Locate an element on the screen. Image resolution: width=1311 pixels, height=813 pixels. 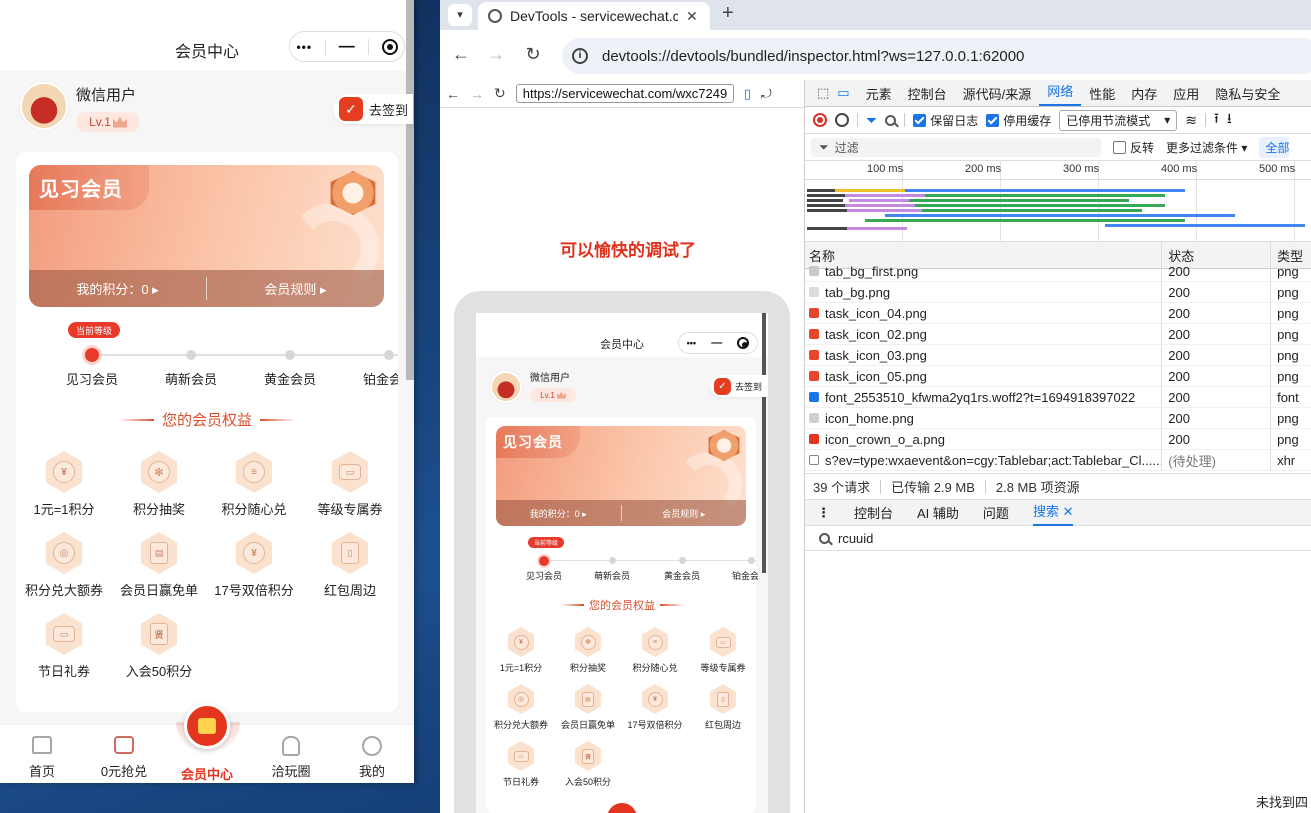
level-label: 见习会员 is located at coordinates (92, 378).